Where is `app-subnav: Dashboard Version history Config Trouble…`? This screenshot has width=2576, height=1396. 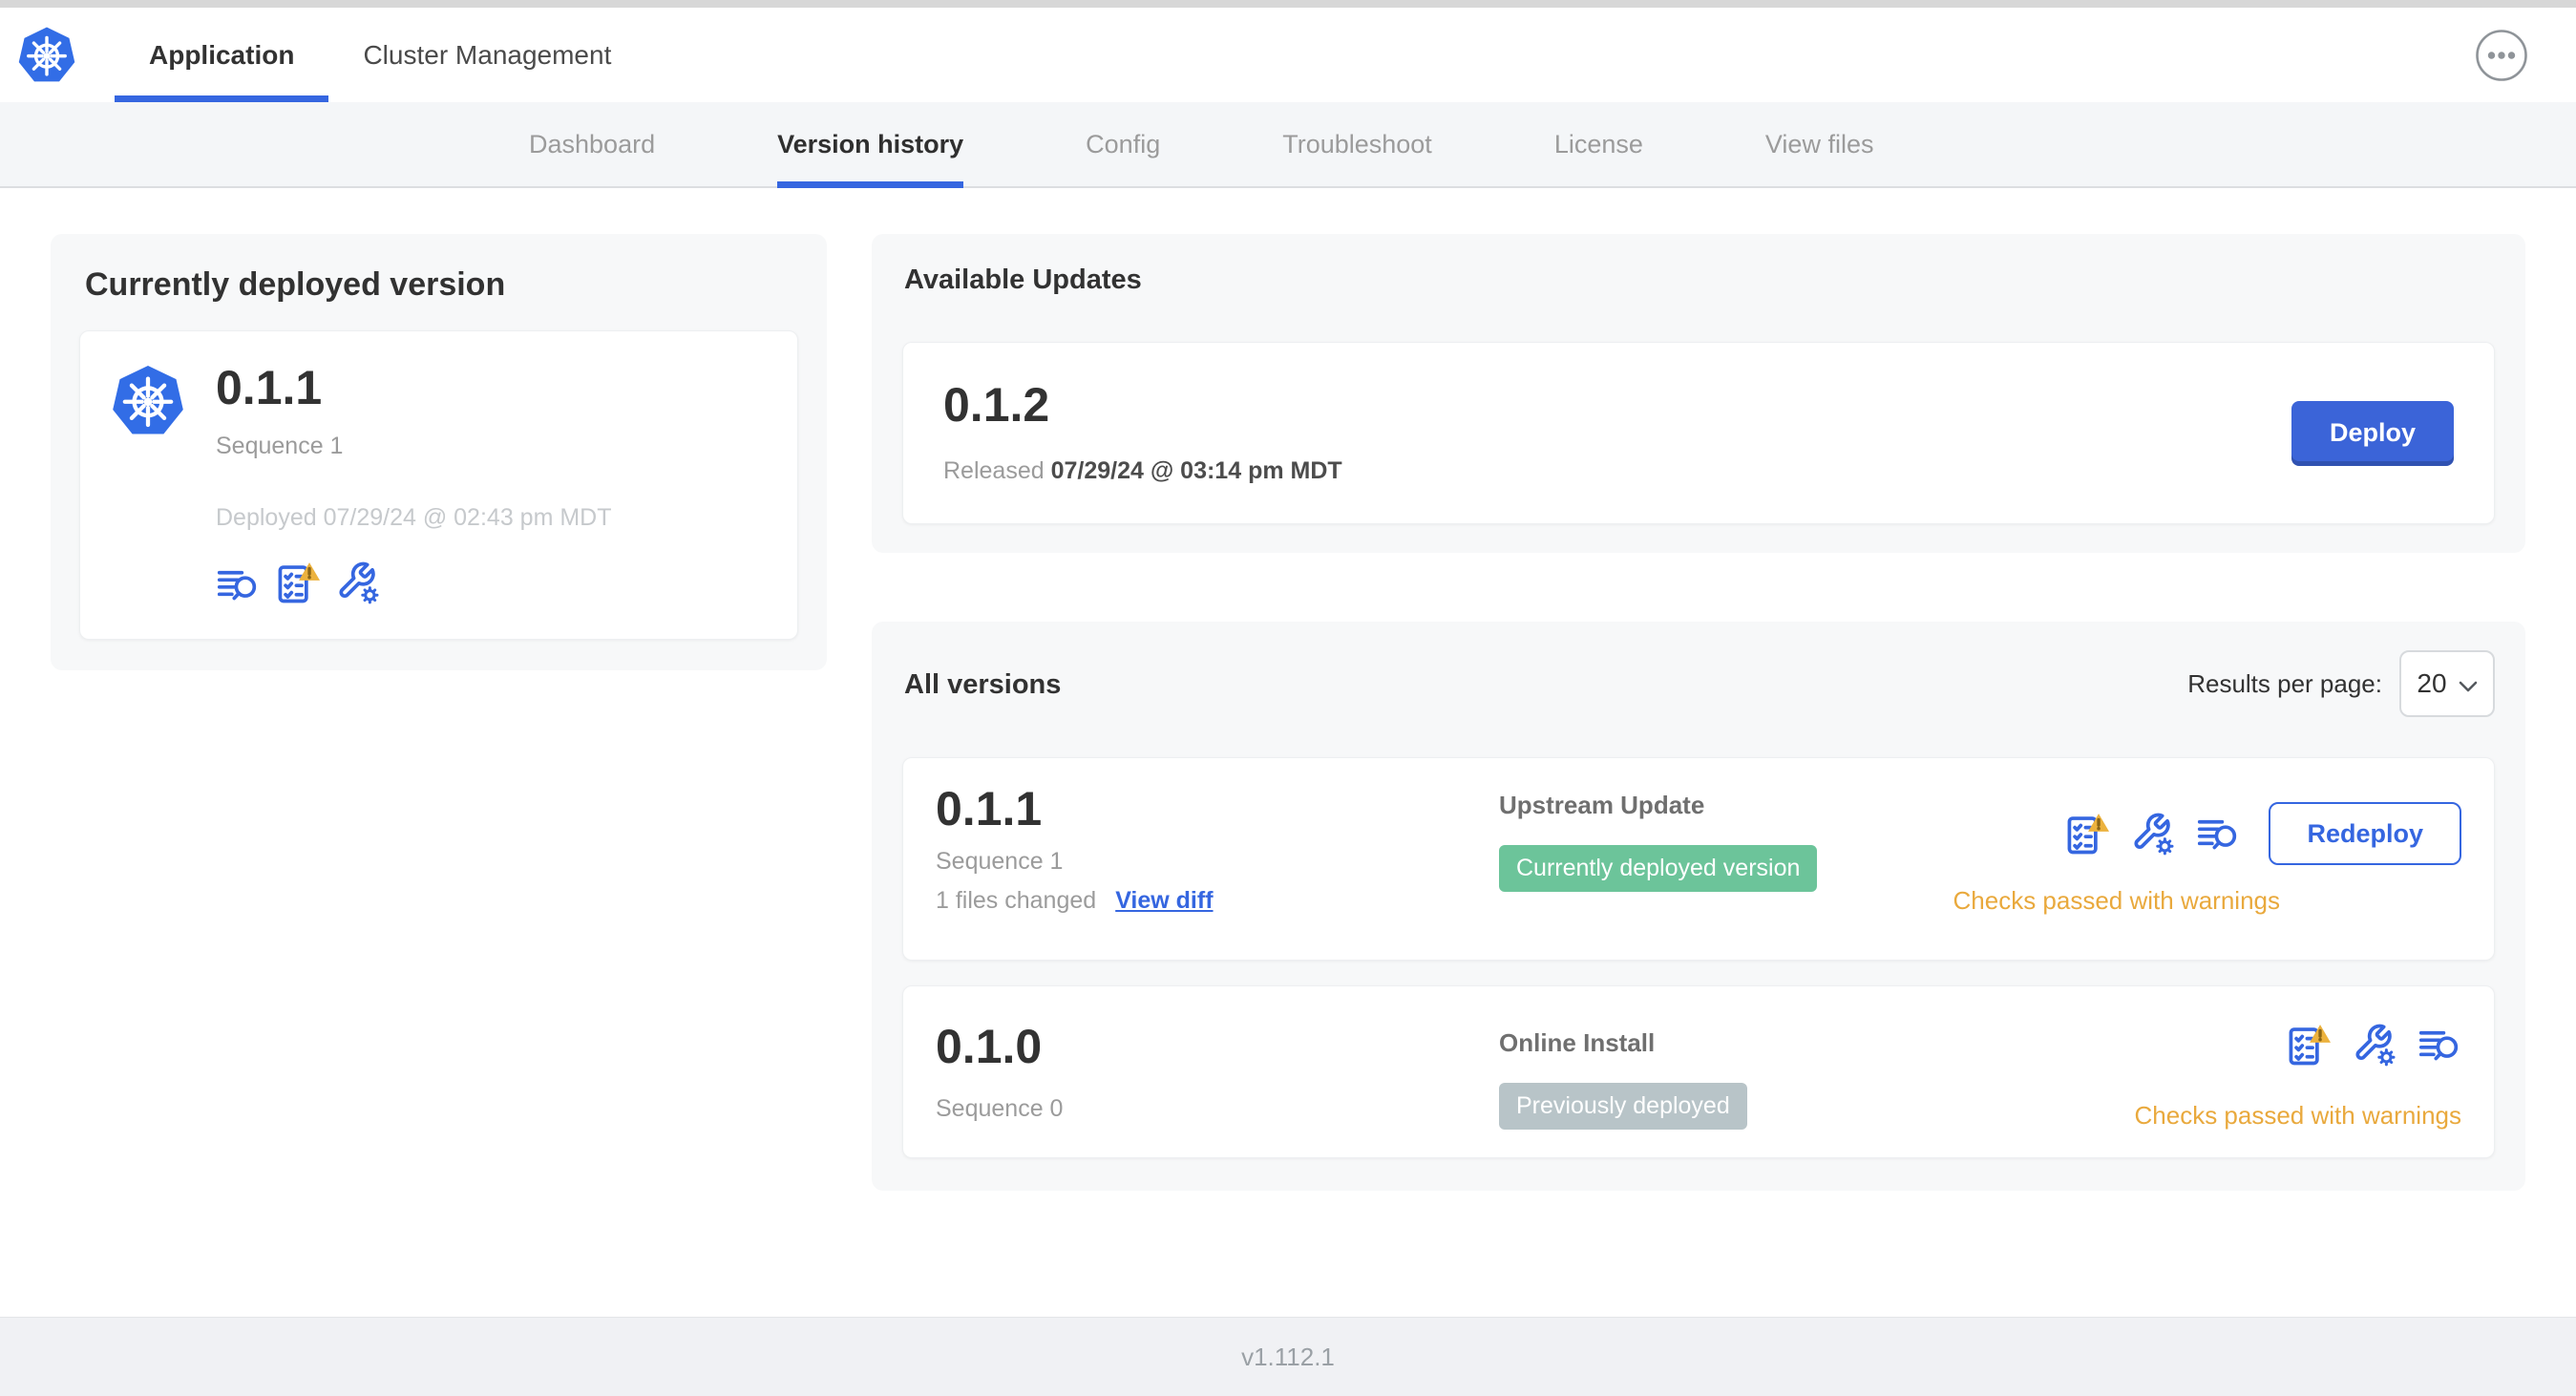 app-subnav: Dashboard Version history Config Trouble… is located at coordinates (1288, 145).